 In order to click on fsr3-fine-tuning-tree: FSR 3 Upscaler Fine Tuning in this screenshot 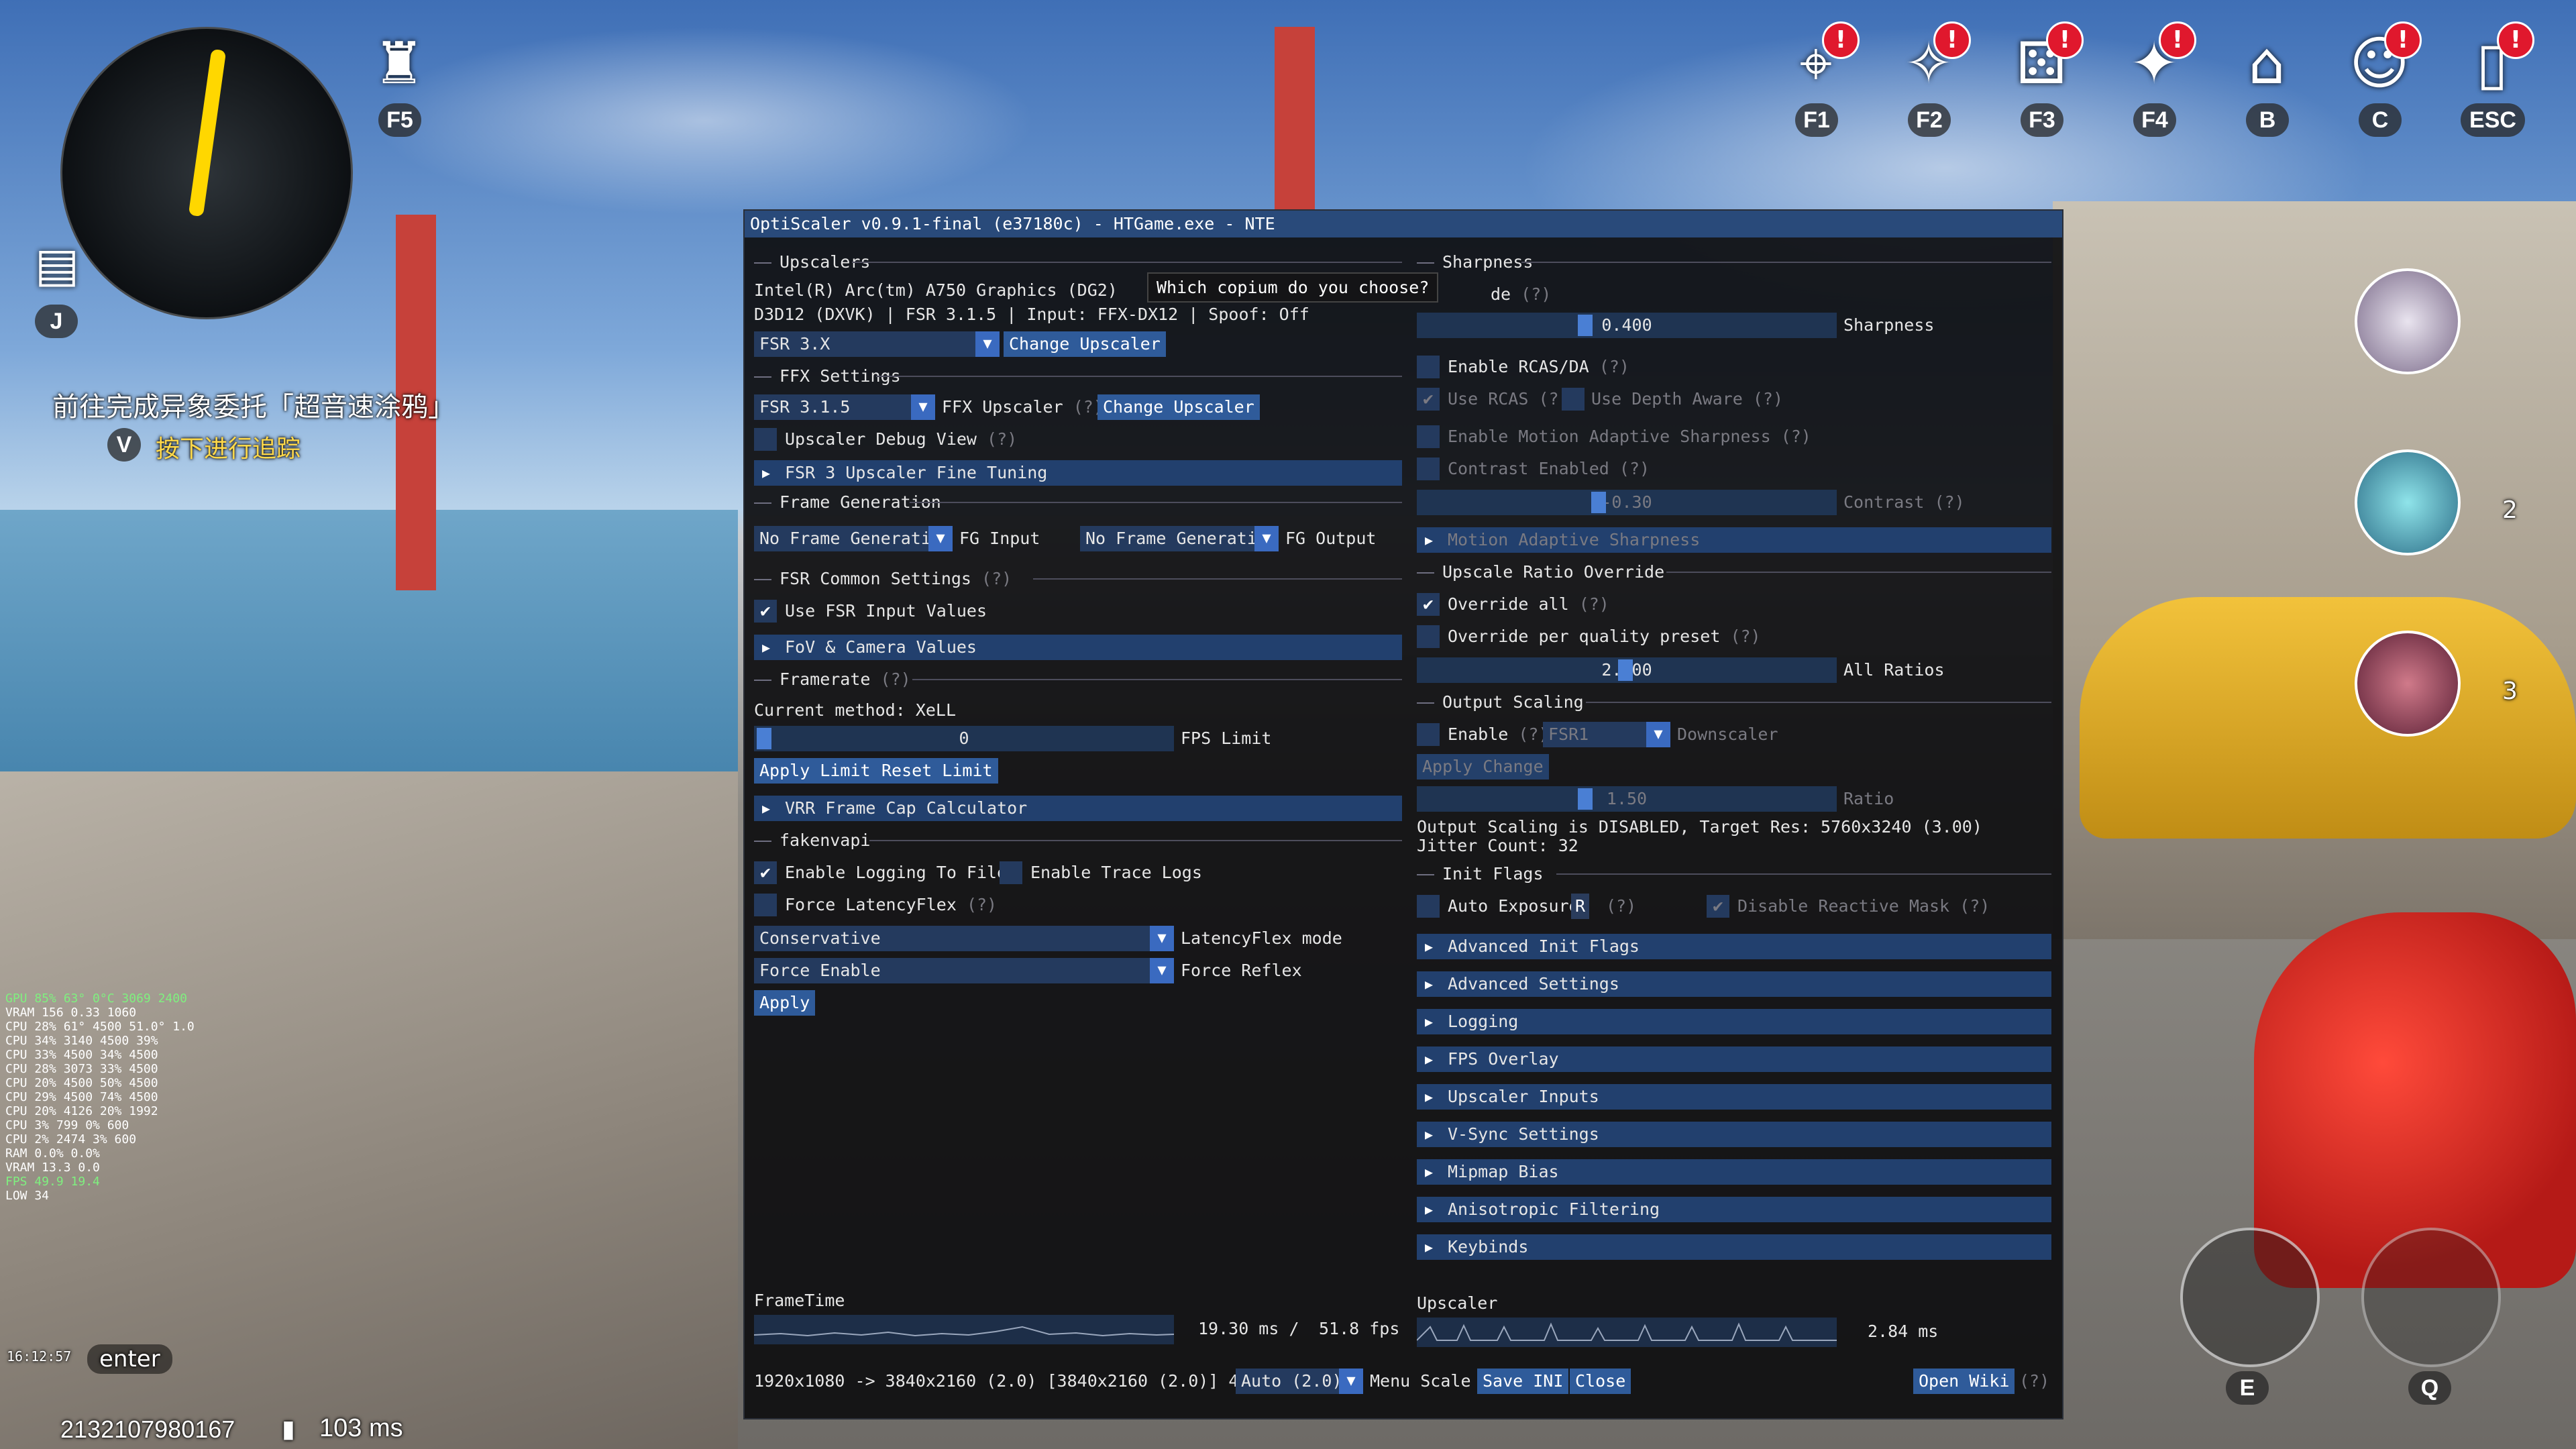, I will do `click(1078, 473)`.